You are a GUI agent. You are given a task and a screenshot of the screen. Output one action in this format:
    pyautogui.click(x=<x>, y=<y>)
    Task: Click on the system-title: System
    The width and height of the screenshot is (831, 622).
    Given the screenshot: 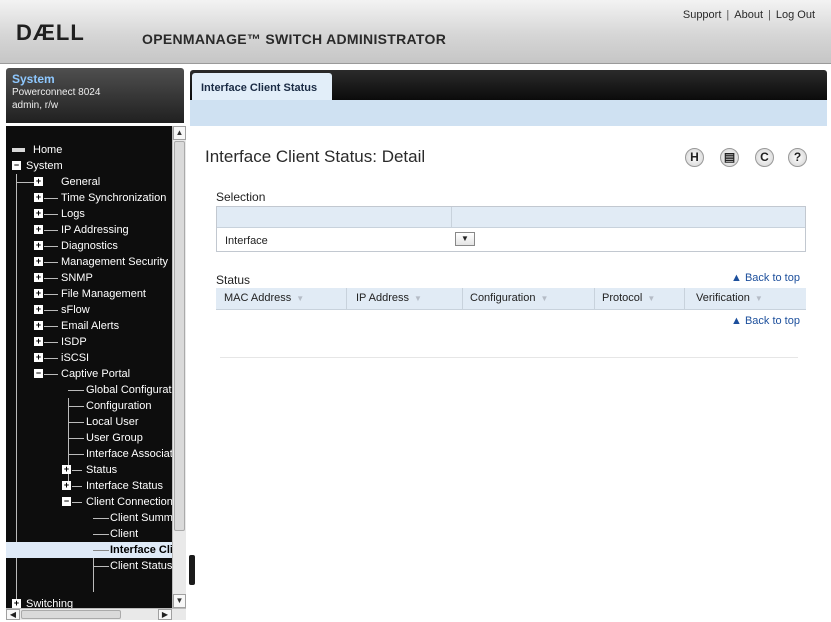 What is the action you would take?
    pyautogui.click(x=95, y=79)
    